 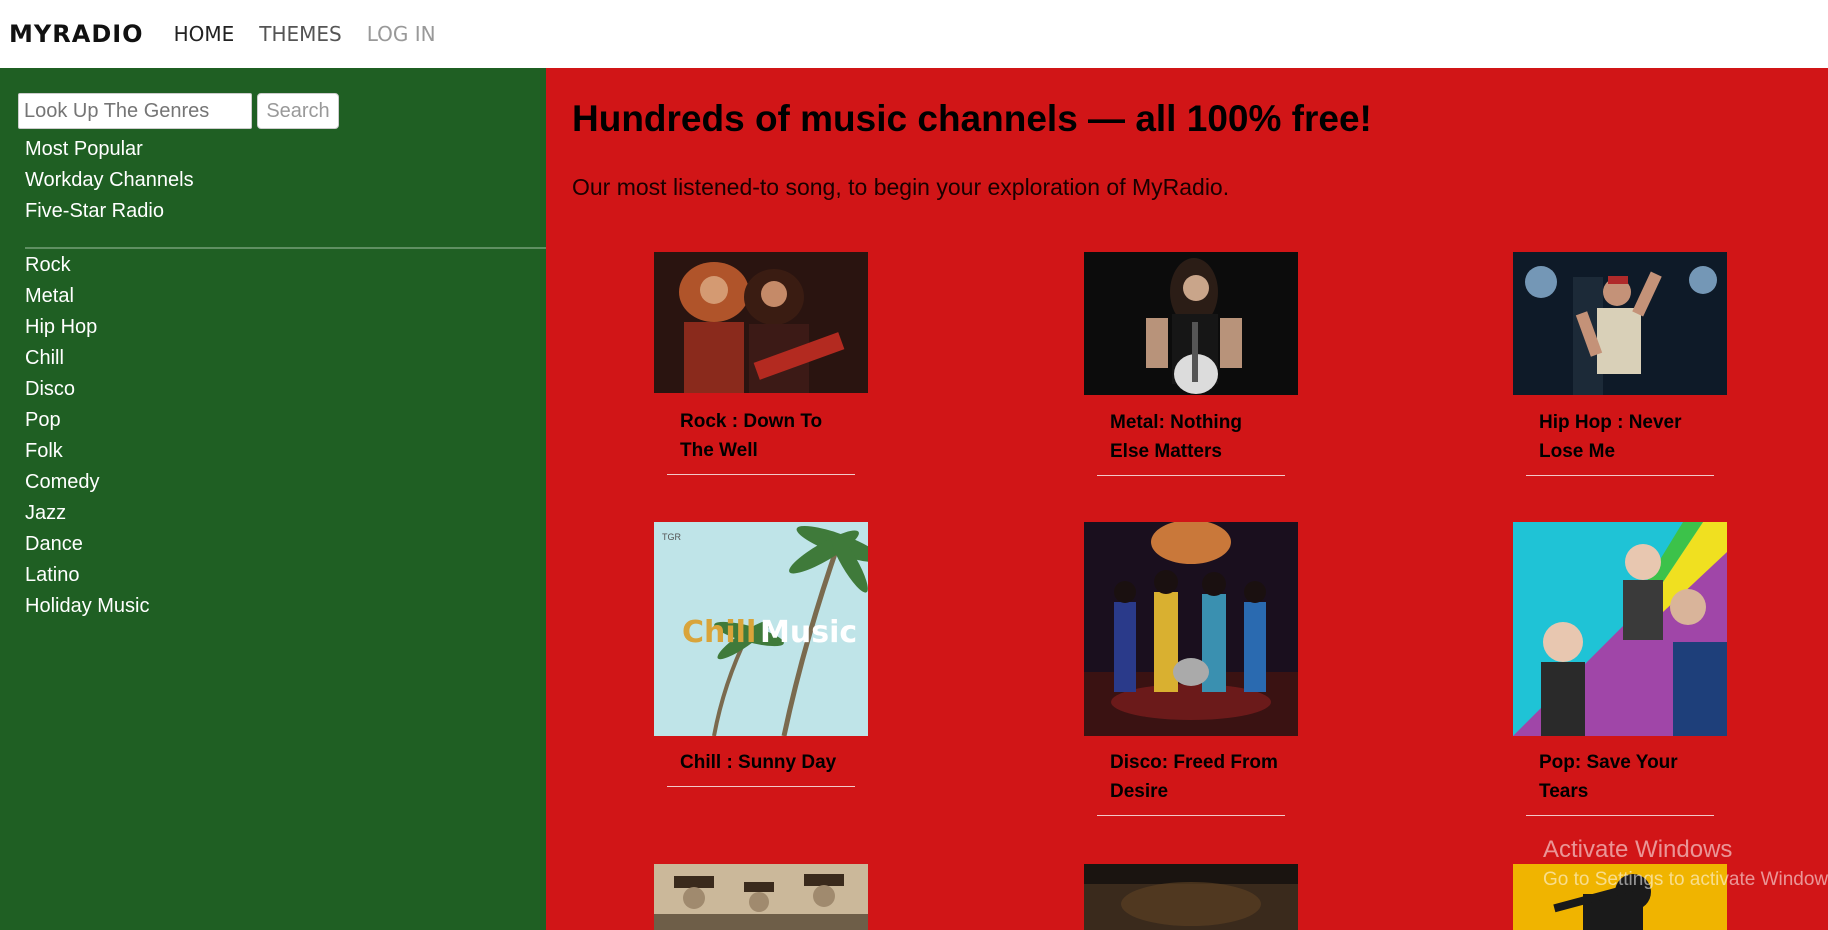 What do you see at coordinates (87, 420) in the screenshot?
I see `sidebar-item-pop: Pop` at bounding box center [87, 420].